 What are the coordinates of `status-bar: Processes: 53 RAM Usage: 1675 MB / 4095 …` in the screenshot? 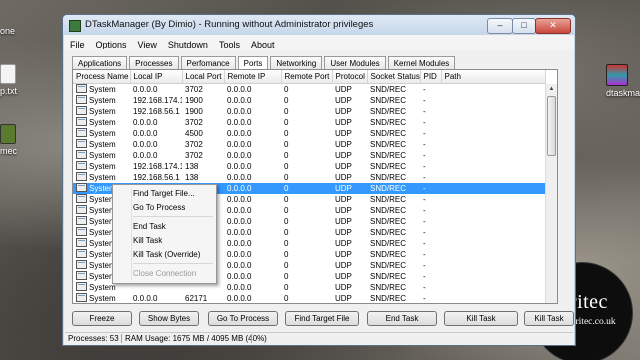 It's located at (319, 338).